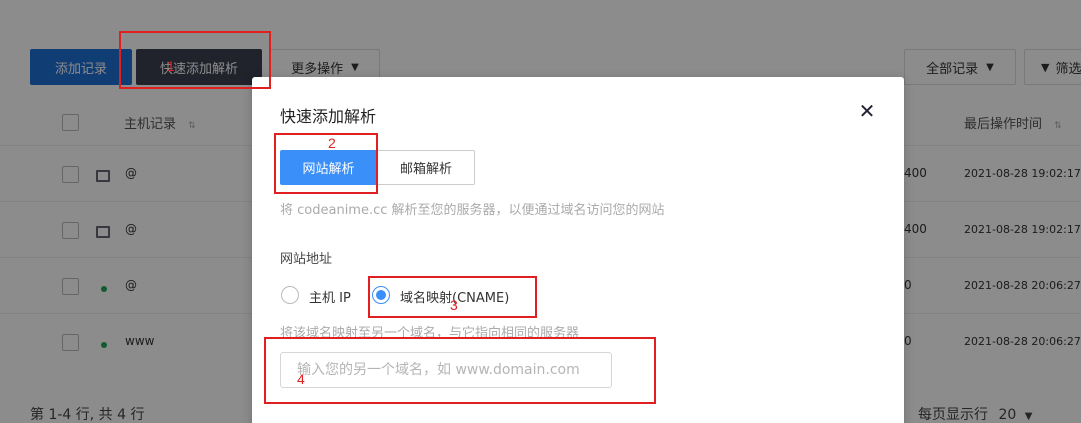 This screenshot has width=1081, height=423. What do you see at coordinates (328, 116) in the screenshot?
I see `dialog-title: 快速添加解析` at bounding box center [328, 116].